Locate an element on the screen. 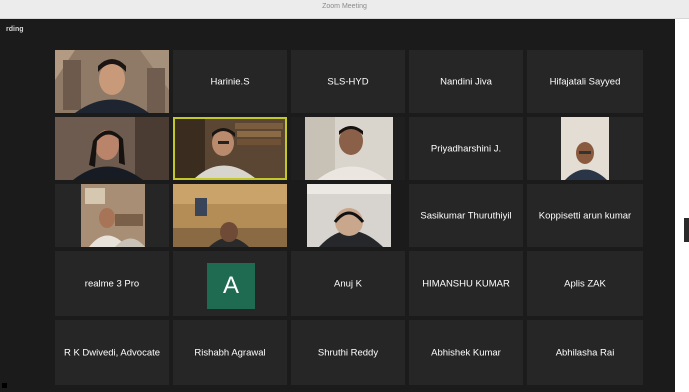 This screenshot has height=392, width=689. participant-tile-24: Abhishek Kumar is located at coordinates (466, 352).